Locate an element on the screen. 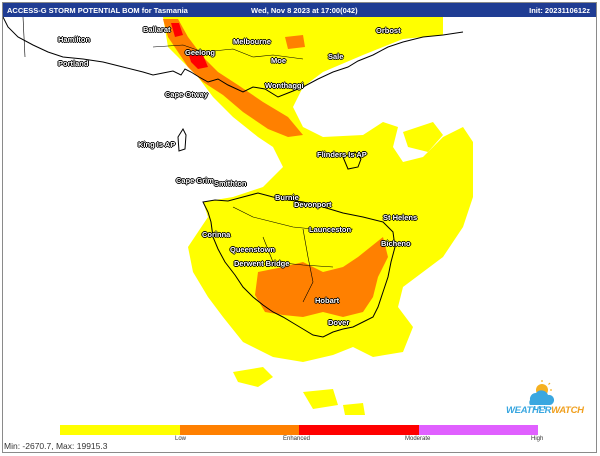 The image size is (600, 456). legend-label-enhanced: Enhanced is located at coordinates (297, 439).